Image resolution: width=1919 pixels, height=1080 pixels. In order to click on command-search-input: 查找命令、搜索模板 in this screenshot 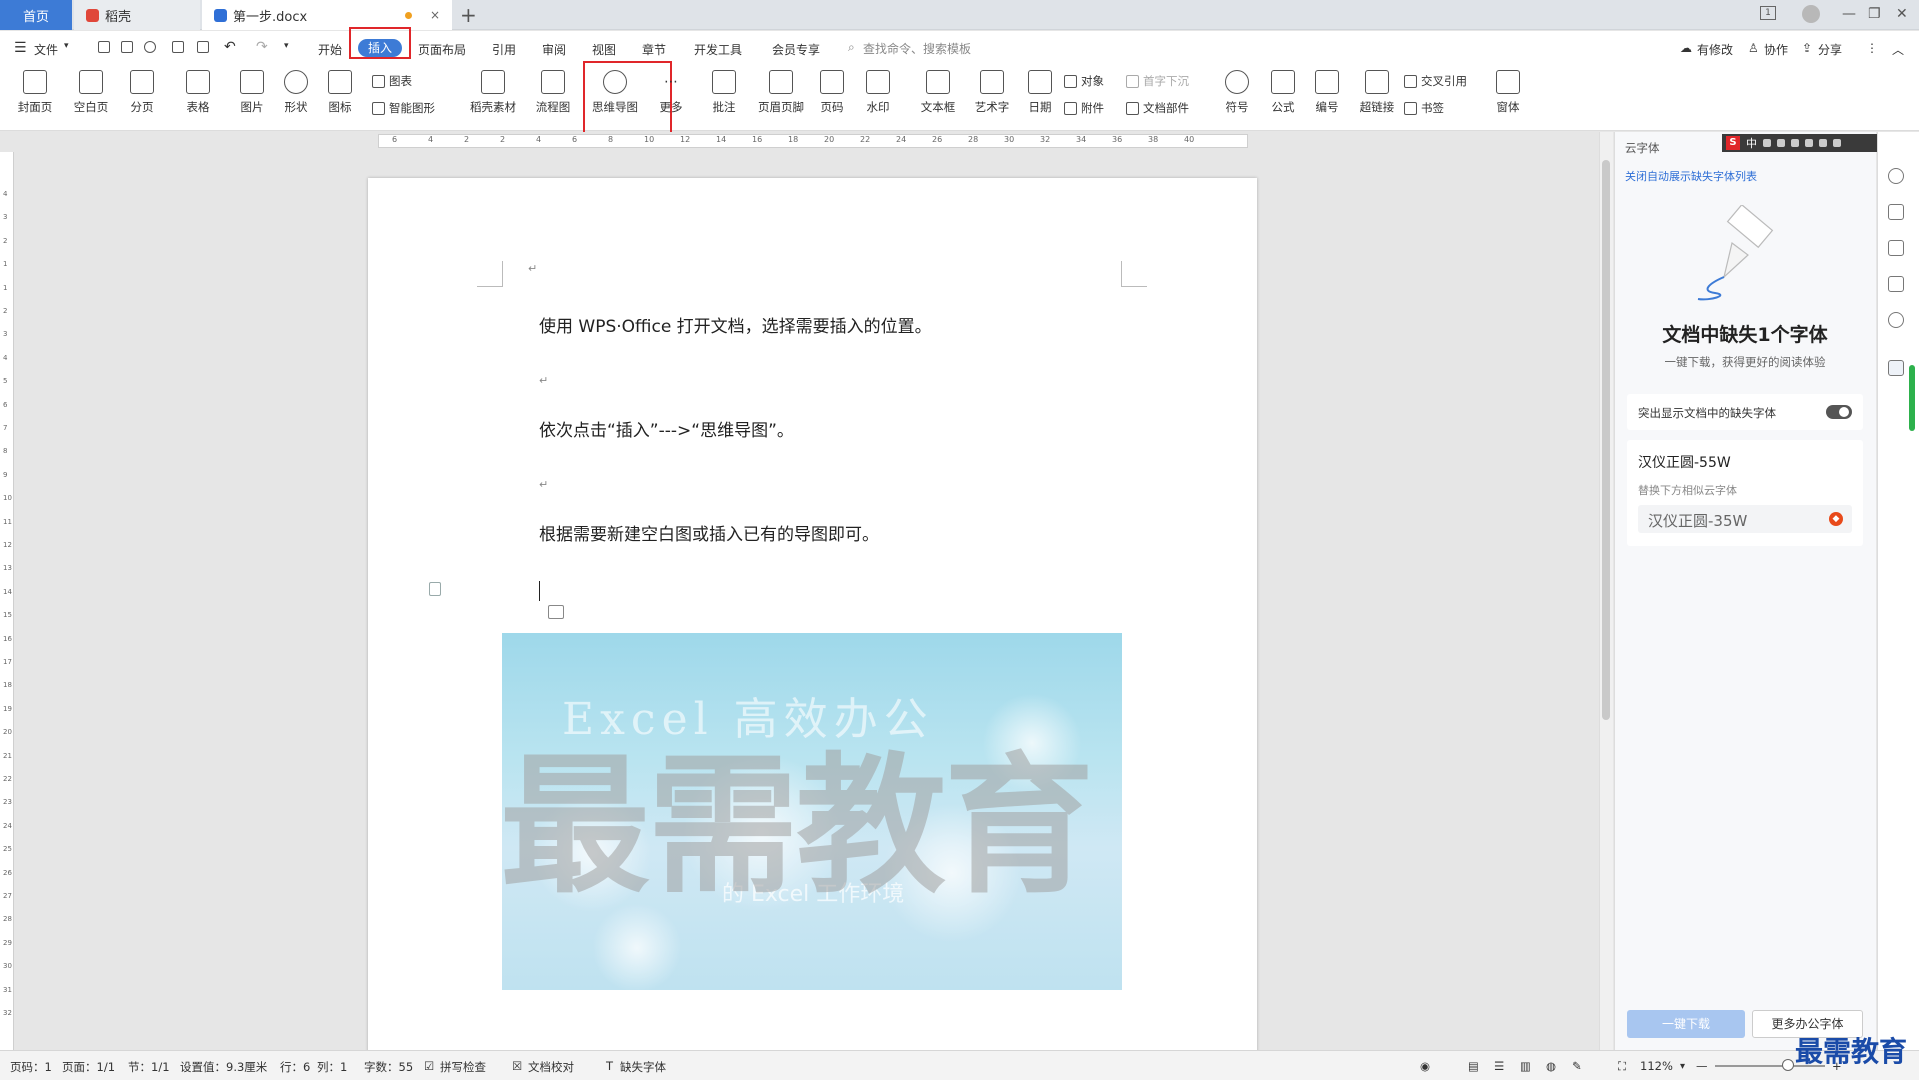, I will do `click(917, 48)`.